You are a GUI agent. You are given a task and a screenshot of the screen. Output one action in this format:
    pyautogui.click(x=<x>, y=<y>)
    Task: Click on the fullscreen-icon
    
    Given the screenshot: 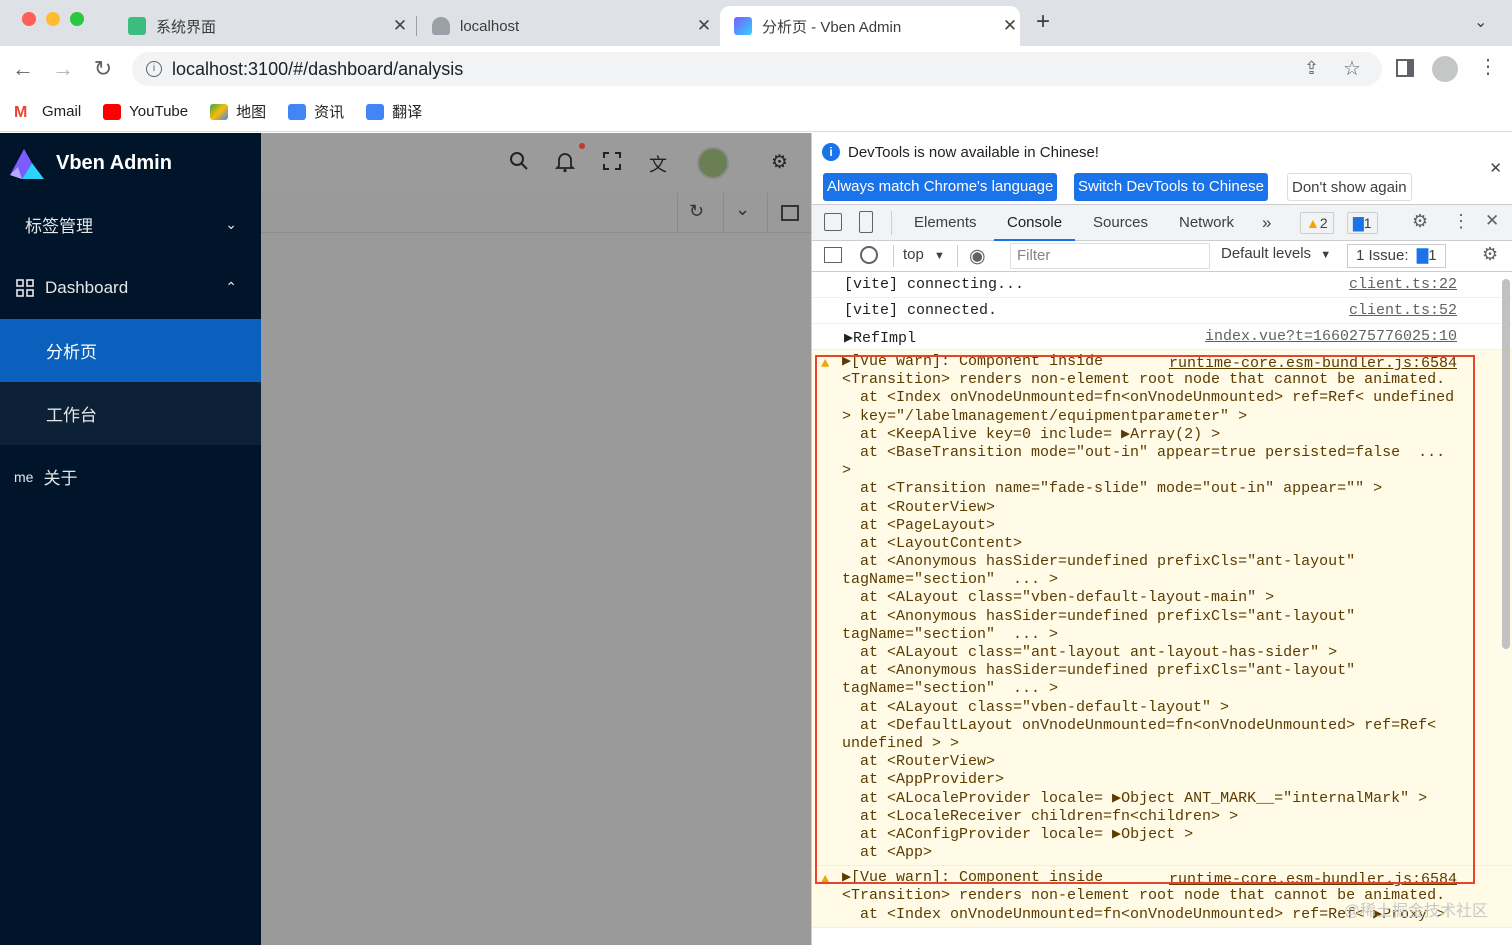 What is the action you would take?
    pyautogui.click(x=612, y=164)
    